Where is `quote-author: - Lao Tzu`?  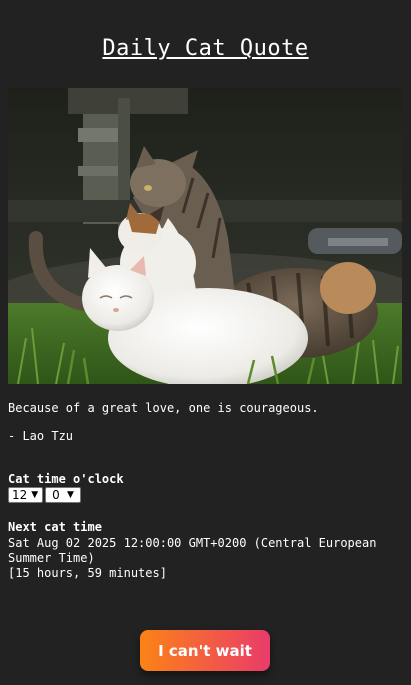
quote-author: - Lao Tzu is located at coordinates (41, 436).